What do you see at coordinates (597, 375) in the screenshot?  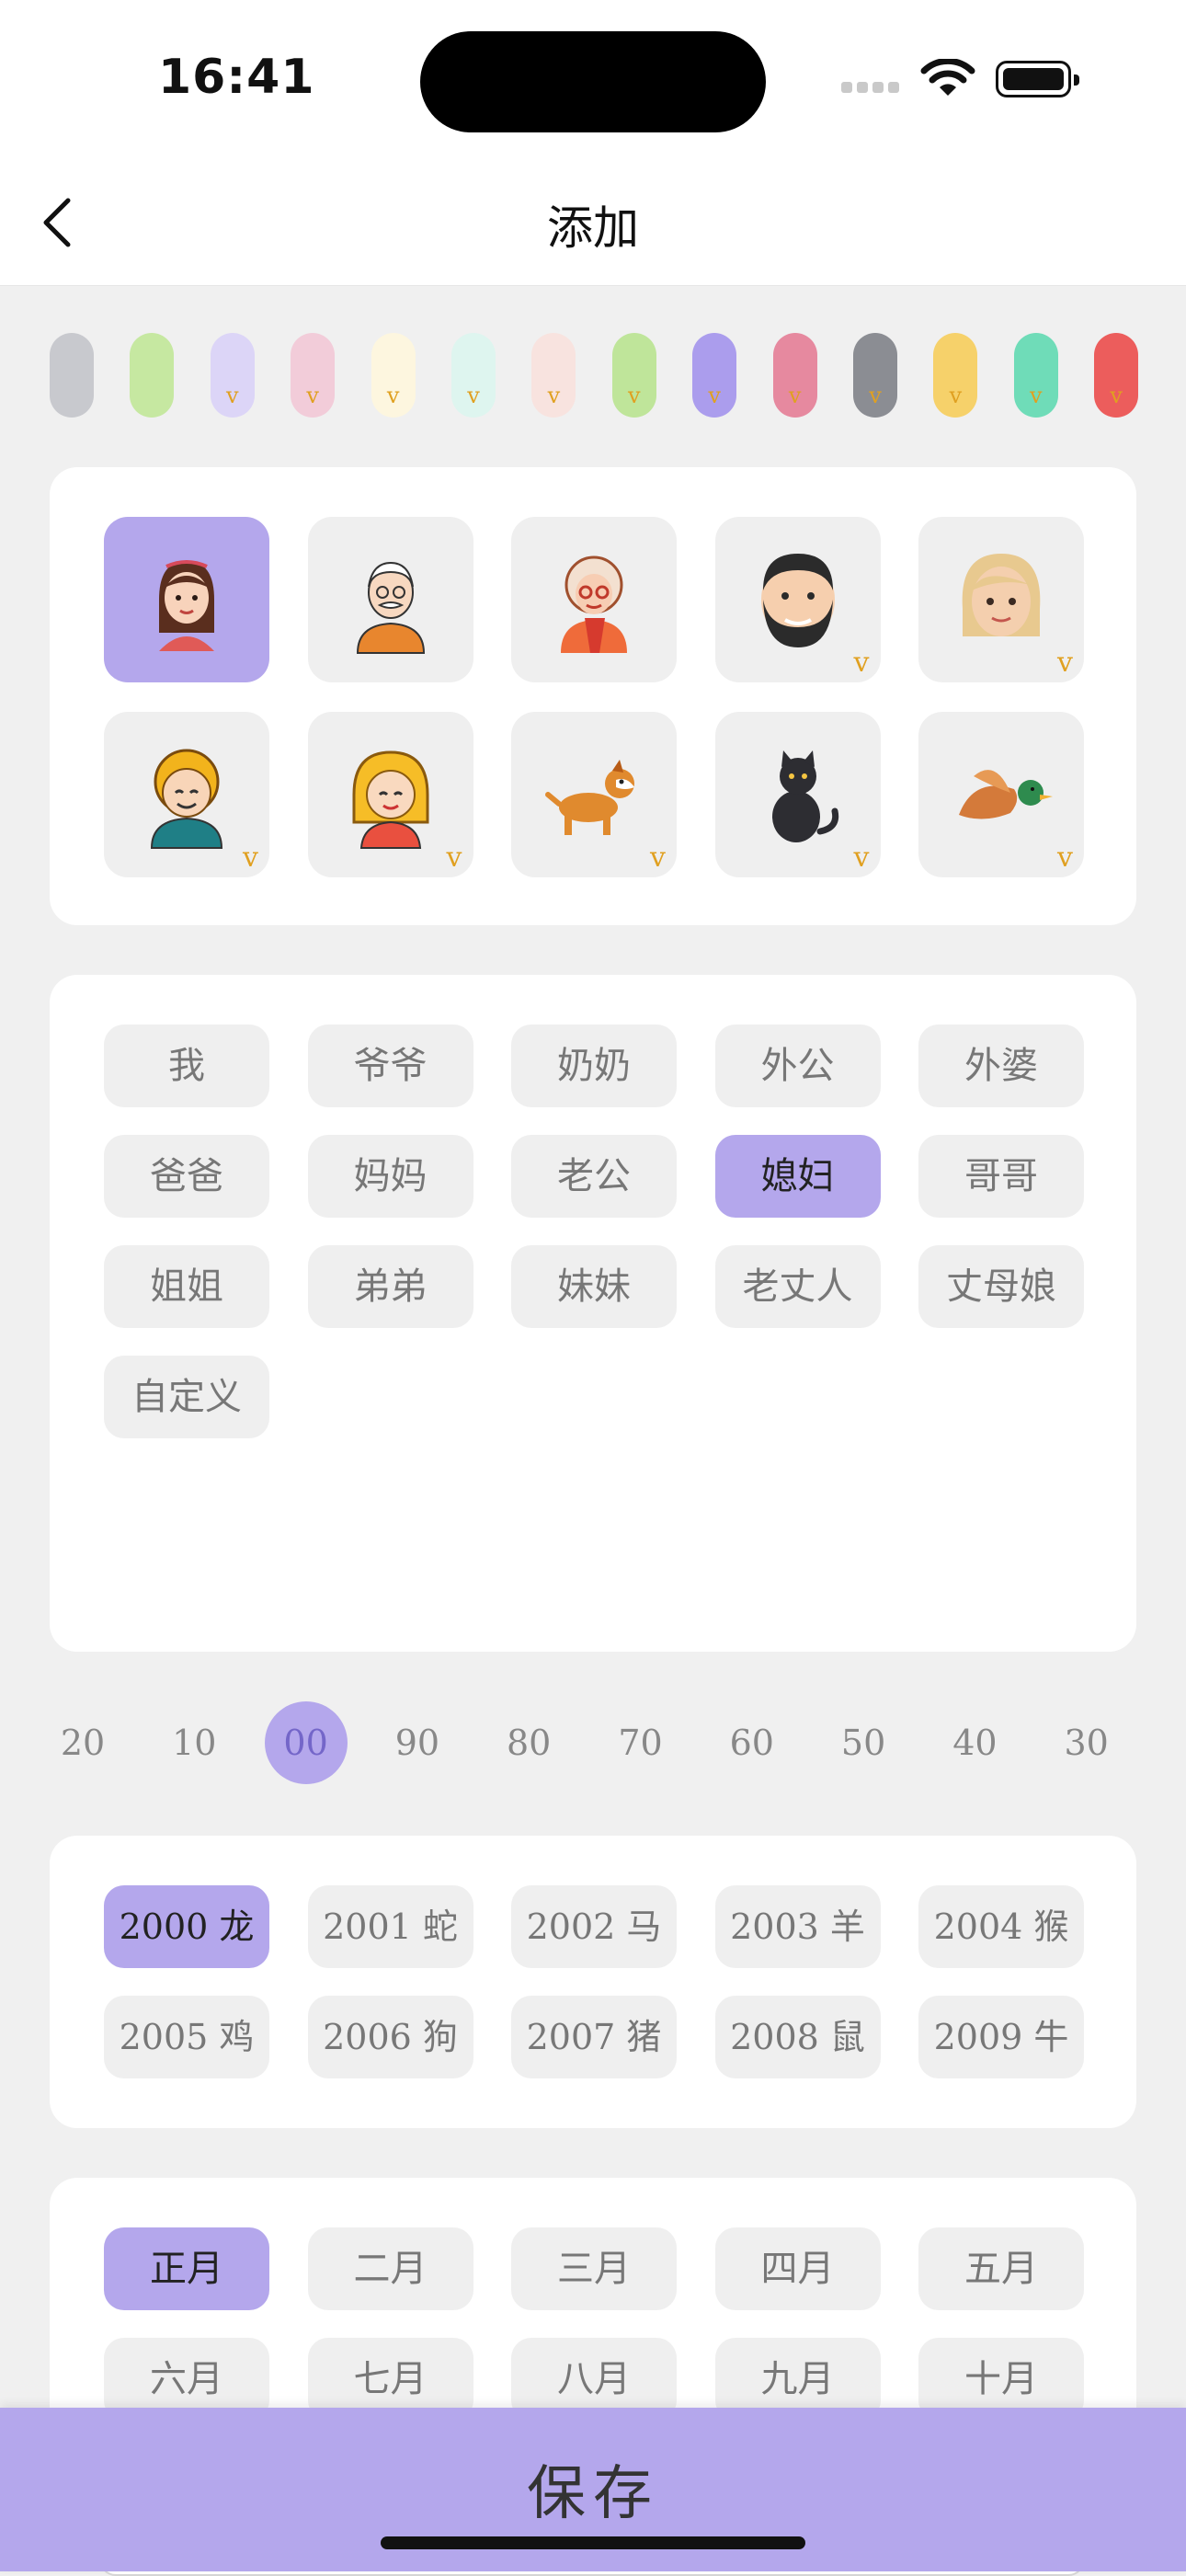 I see `color-swatch-row: vvvvvvvvvvvv` at bounding box center [597, 375].